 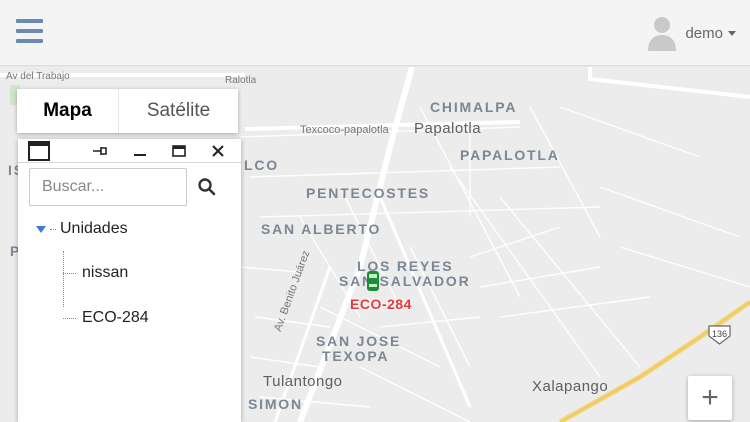 What do you see at coordinates (405, 281) in the screenshot?
I see `place-label: SAN SALVADOR` at bounding box center [405, 281].